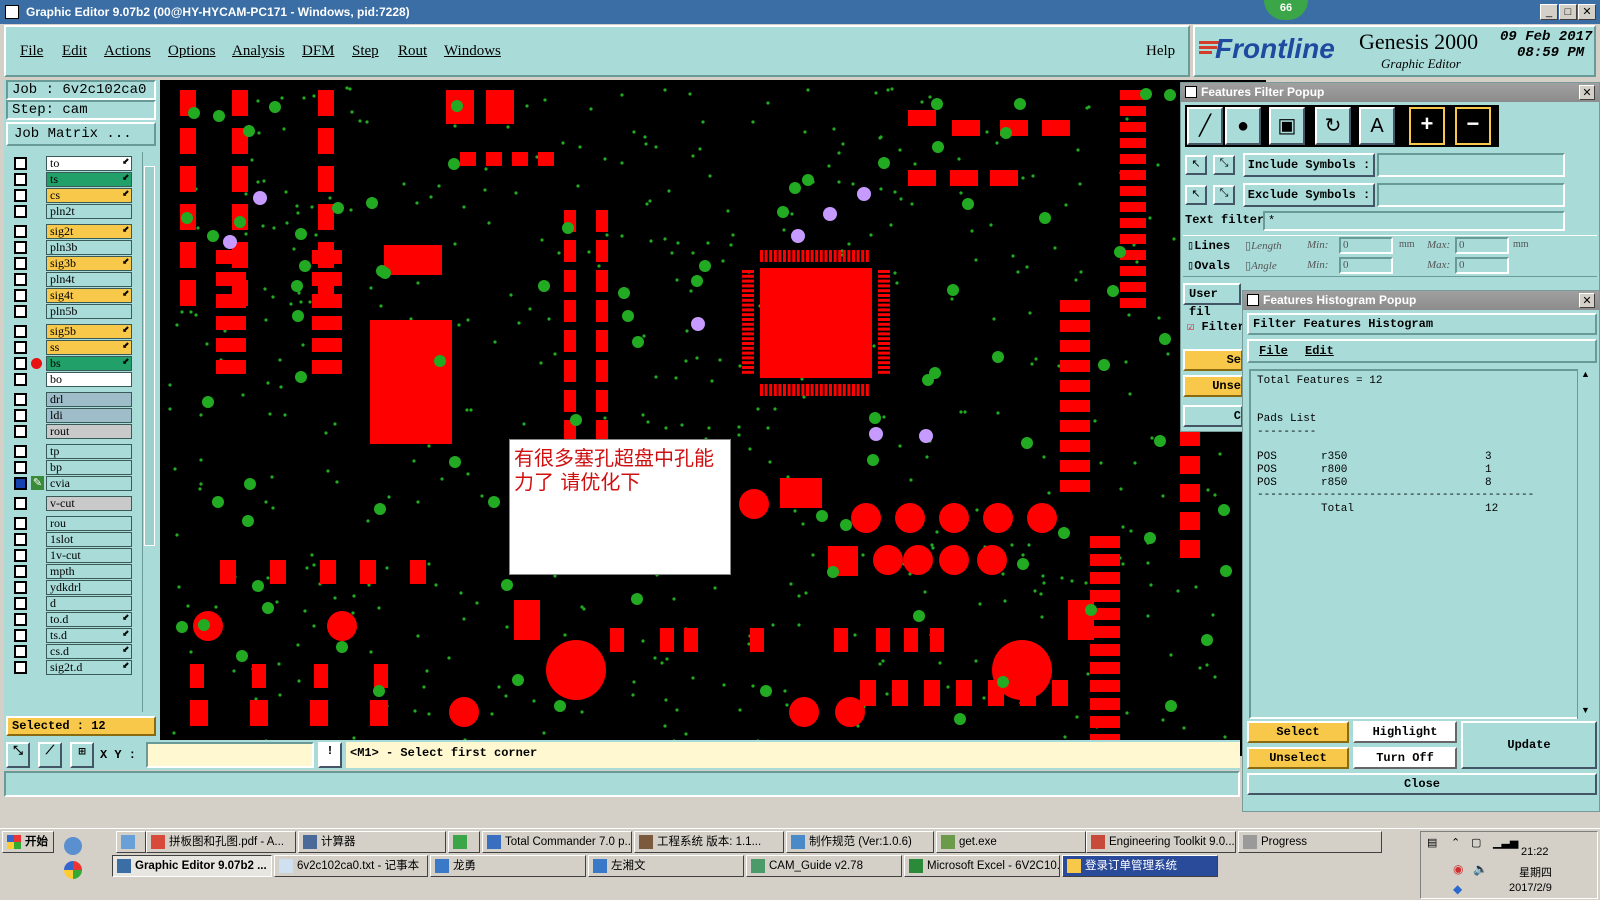 The image size is (1600, 900). Describe the element at coordinates (89, 467) in the screenshot. I see `layer-name: bp` at that location.